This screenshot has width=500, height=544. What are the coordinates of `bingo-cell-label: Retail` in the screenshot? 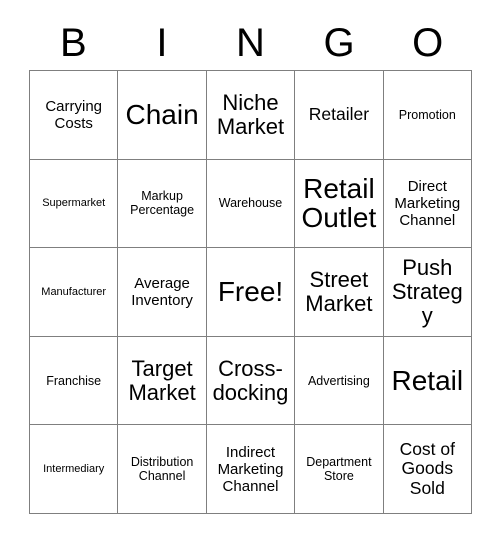 It's located at (427, 381).